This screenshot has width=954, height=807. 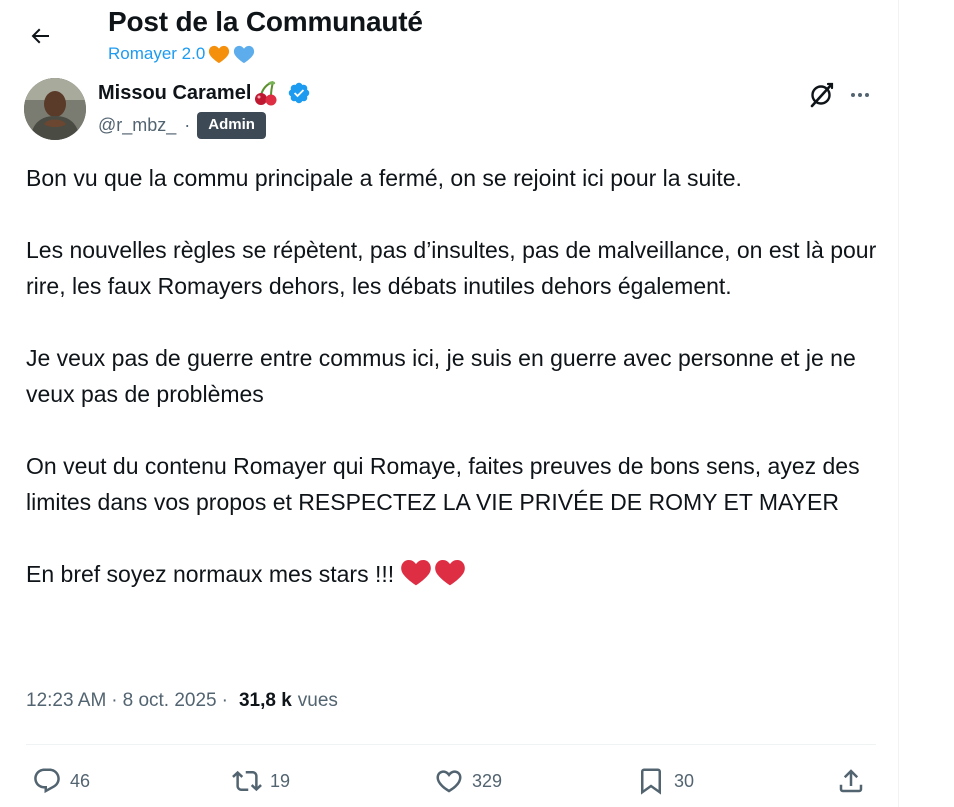 What do you see at coordinates (219, 54) in the screenshot?
I see `orange-heart-icon` at bounding box center [219, 54].